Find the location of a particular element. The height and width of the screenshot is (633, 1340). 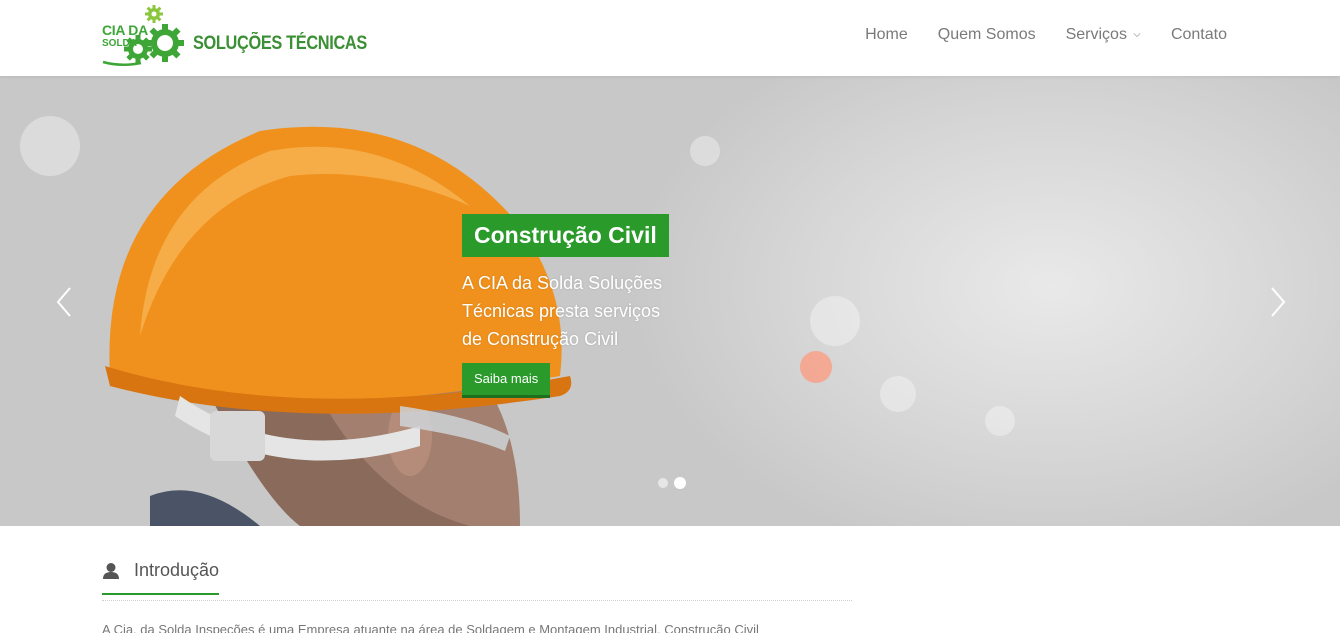

slide-title: Construção Civil is located at coordinates (565, 235).